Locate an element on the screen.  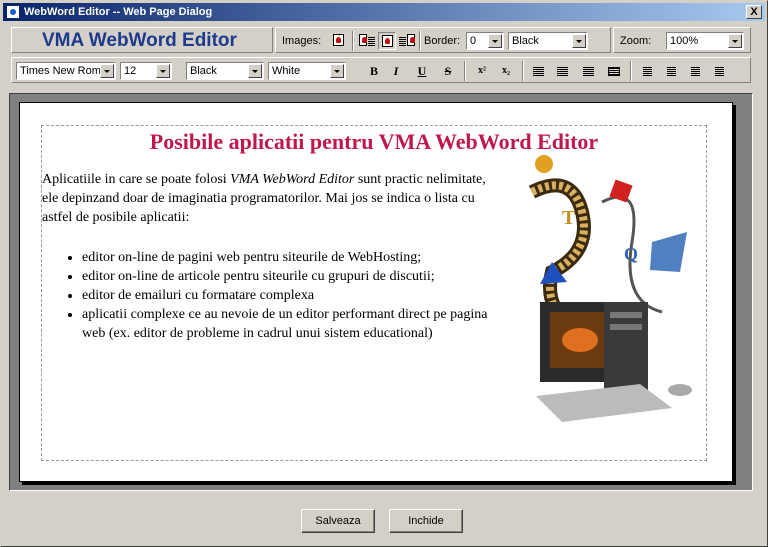
indent-icon is located at coordinates (719, 71).